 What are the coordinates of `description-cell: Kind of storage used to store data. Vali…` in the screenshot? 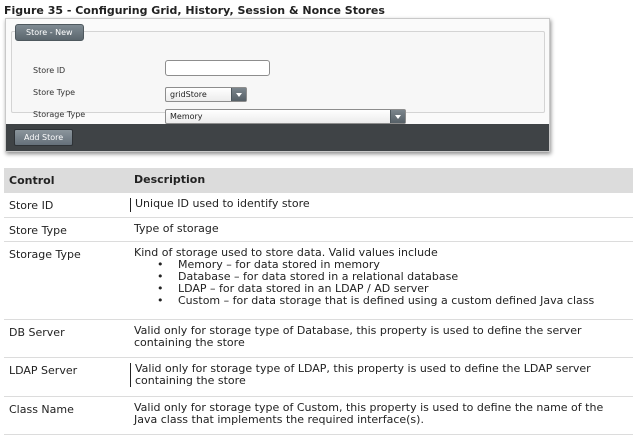 It's located at (379, 277).